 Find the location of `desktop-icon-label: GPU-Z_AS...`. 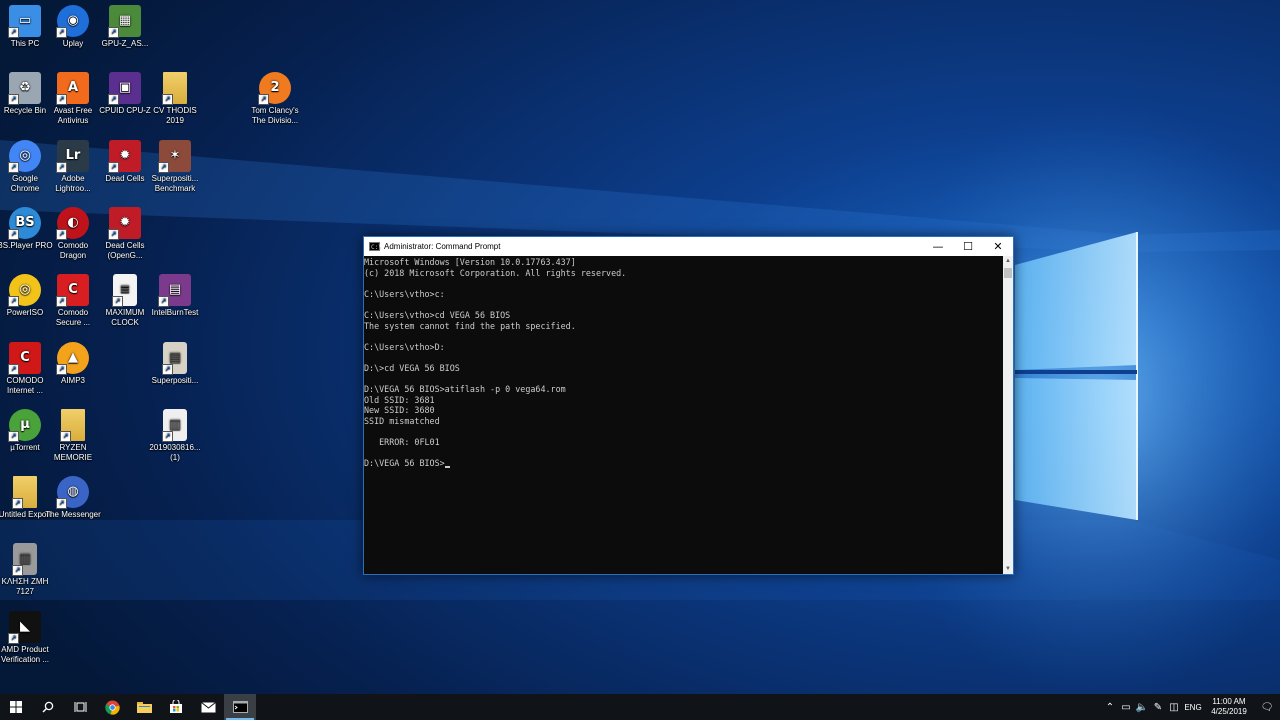

desktop-icon-label: GPU-Z_AS... is located at coordinates (125, 43).